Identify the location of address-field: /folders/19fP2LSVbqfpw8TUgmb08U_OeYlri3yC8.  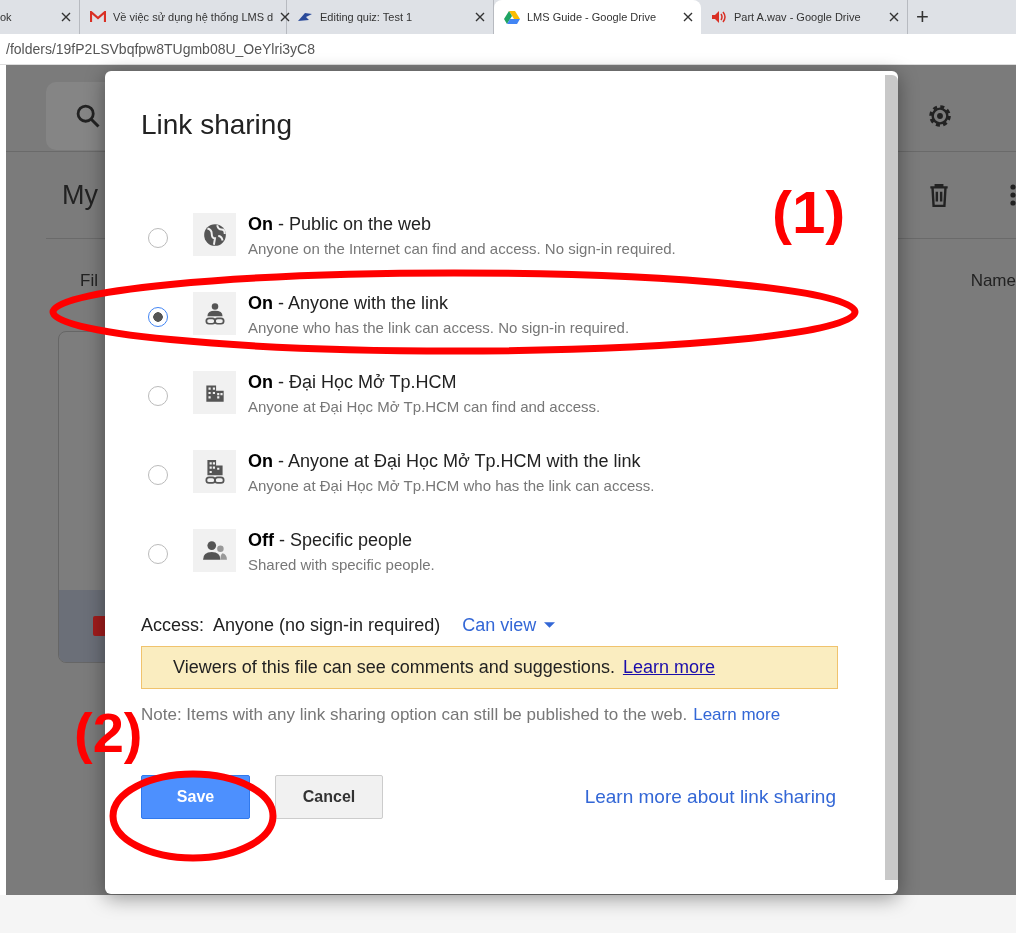
(157, 49).